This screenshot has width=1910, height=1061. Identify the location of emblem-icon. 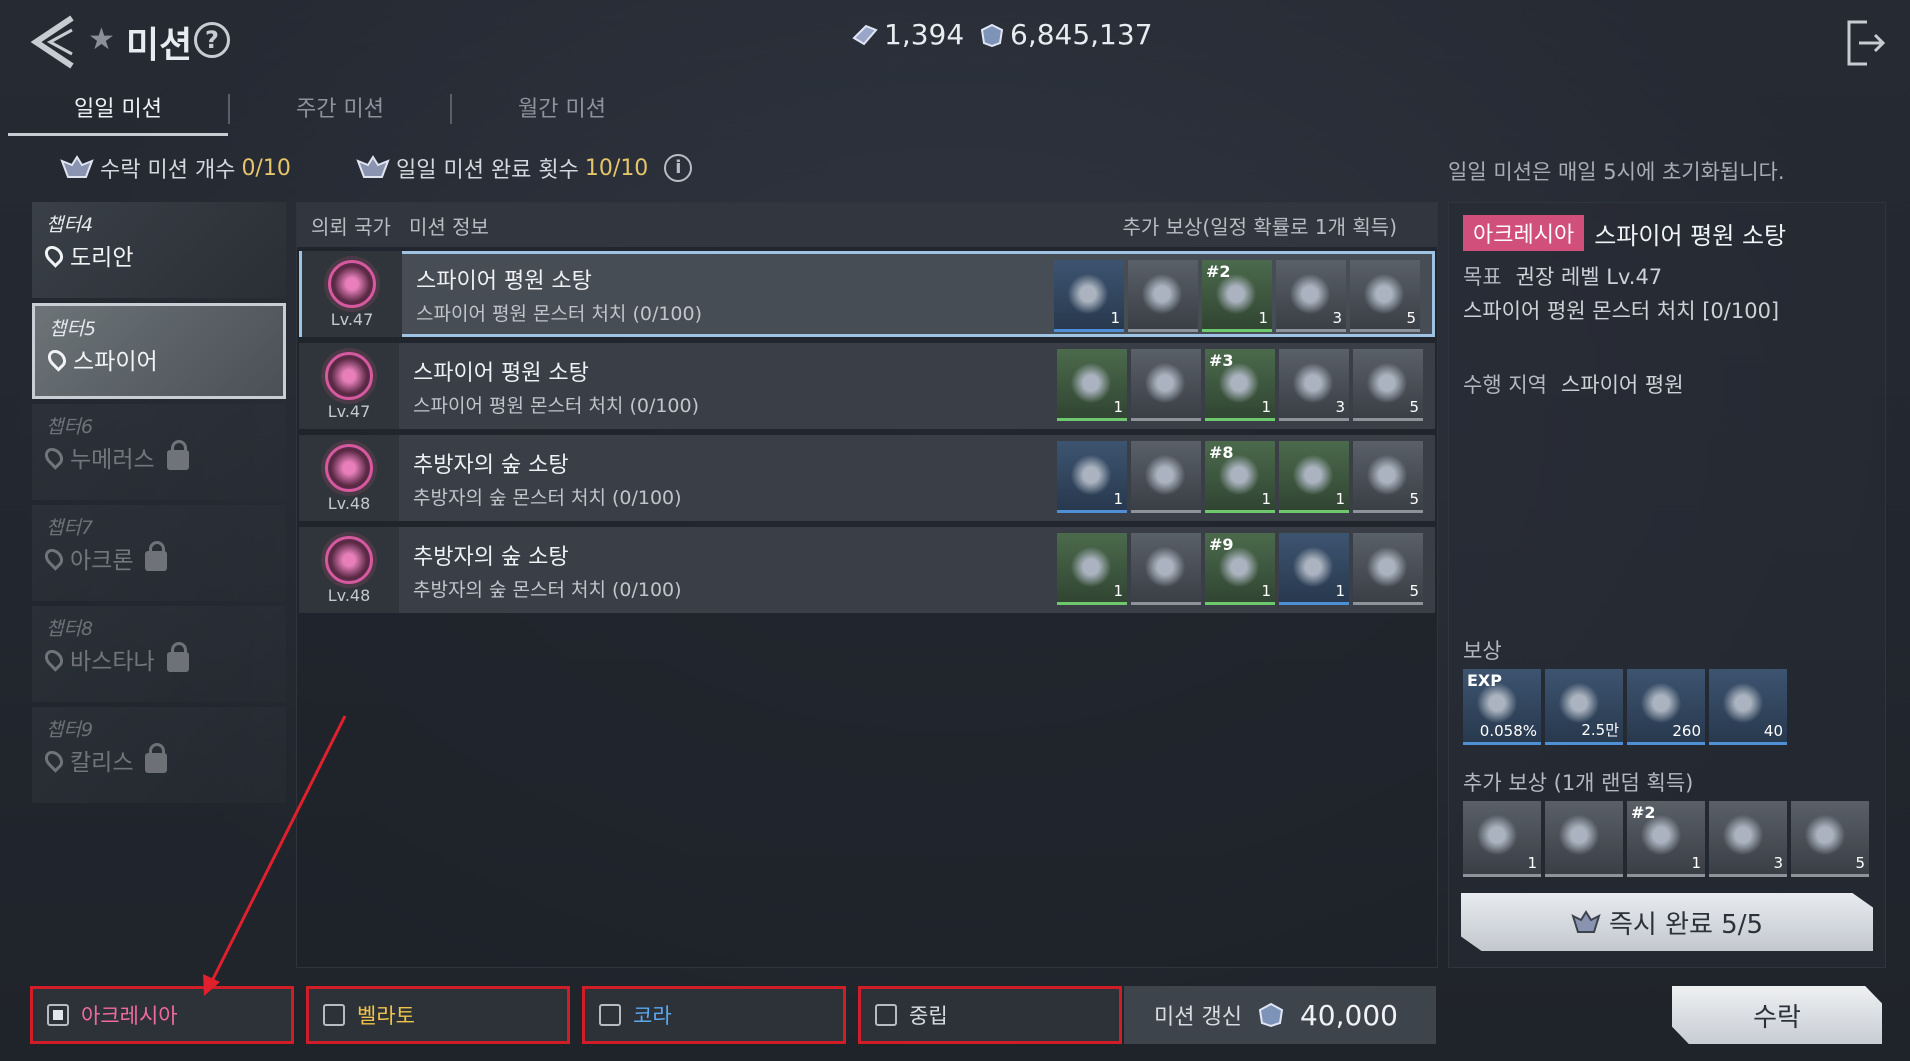
(77, 166).